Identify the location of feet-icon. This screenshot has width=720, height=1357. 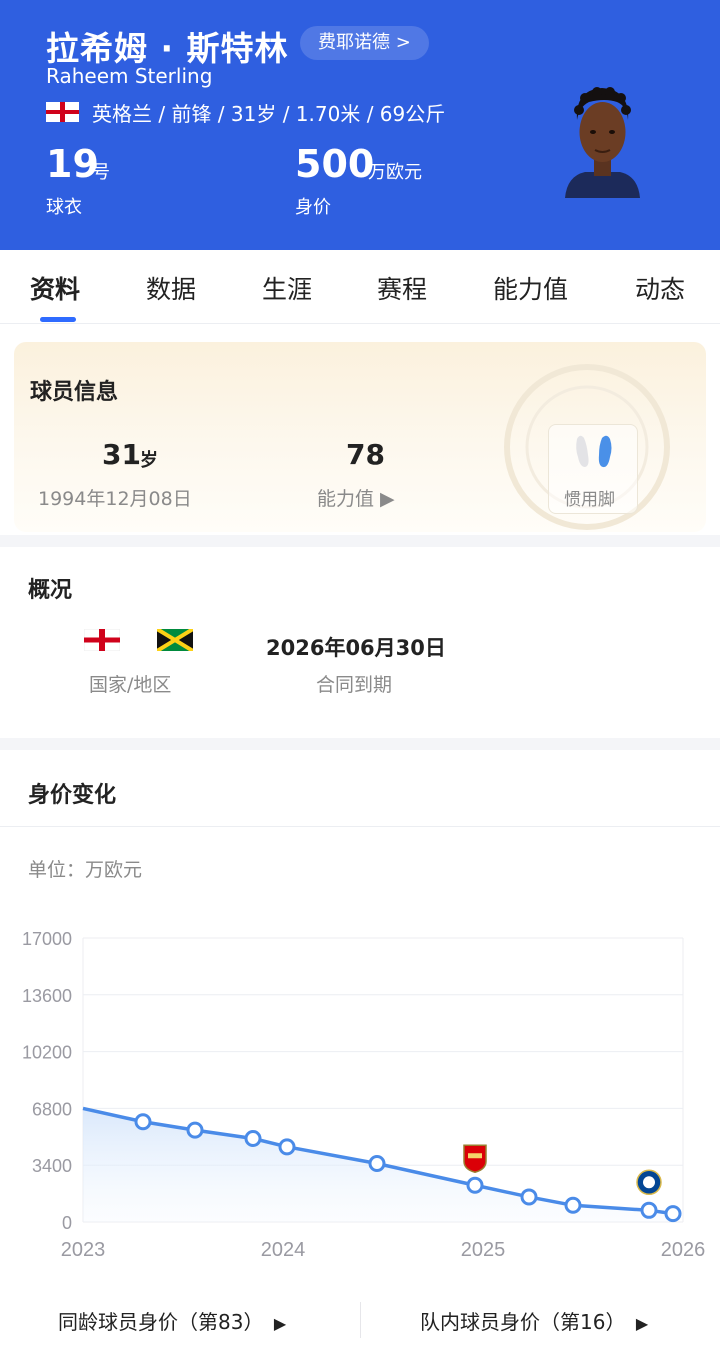
(594, 451).